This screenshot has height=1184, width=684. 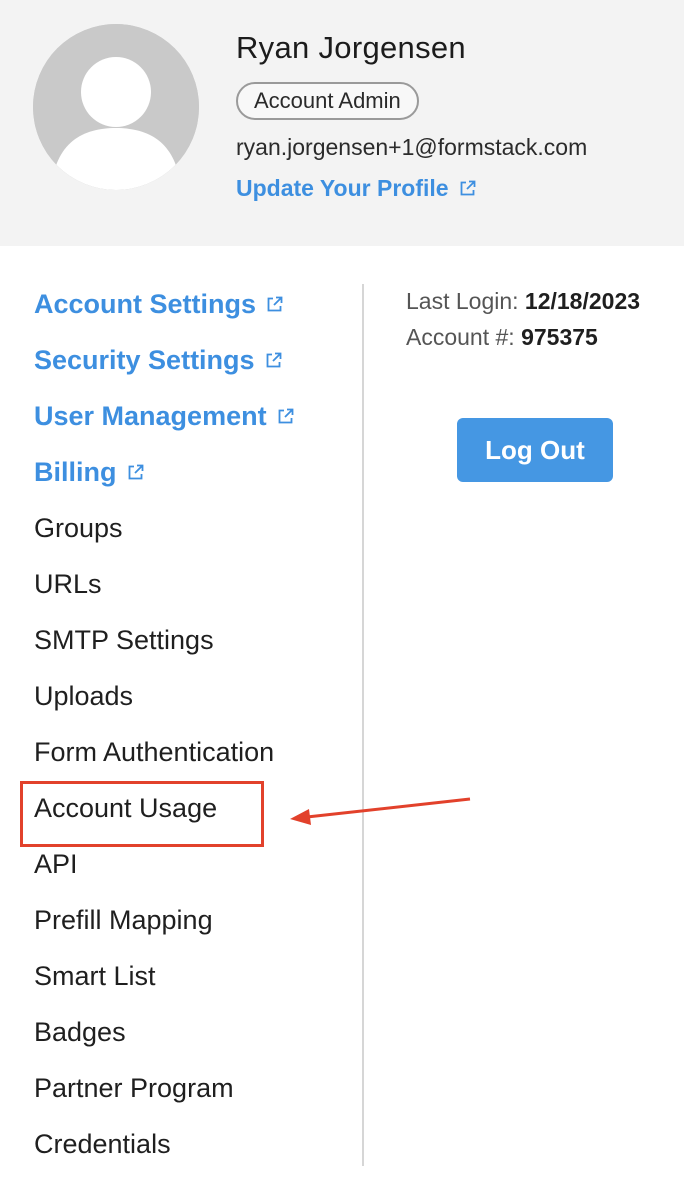 What do you see at coordinates (189, 472) in the screenshot?
I see `nav-item-billing: Billing` at bounding box center [189, 472].